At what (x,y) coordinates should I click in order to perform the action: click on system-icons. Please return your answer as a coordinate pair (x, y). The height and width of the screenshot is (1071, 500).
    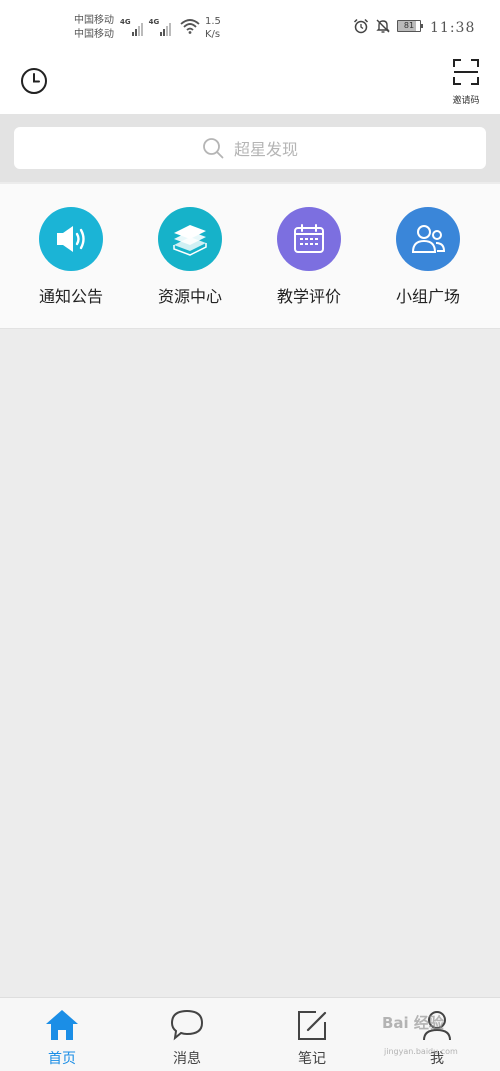
    Looking at the image, I should click on (372, 26).